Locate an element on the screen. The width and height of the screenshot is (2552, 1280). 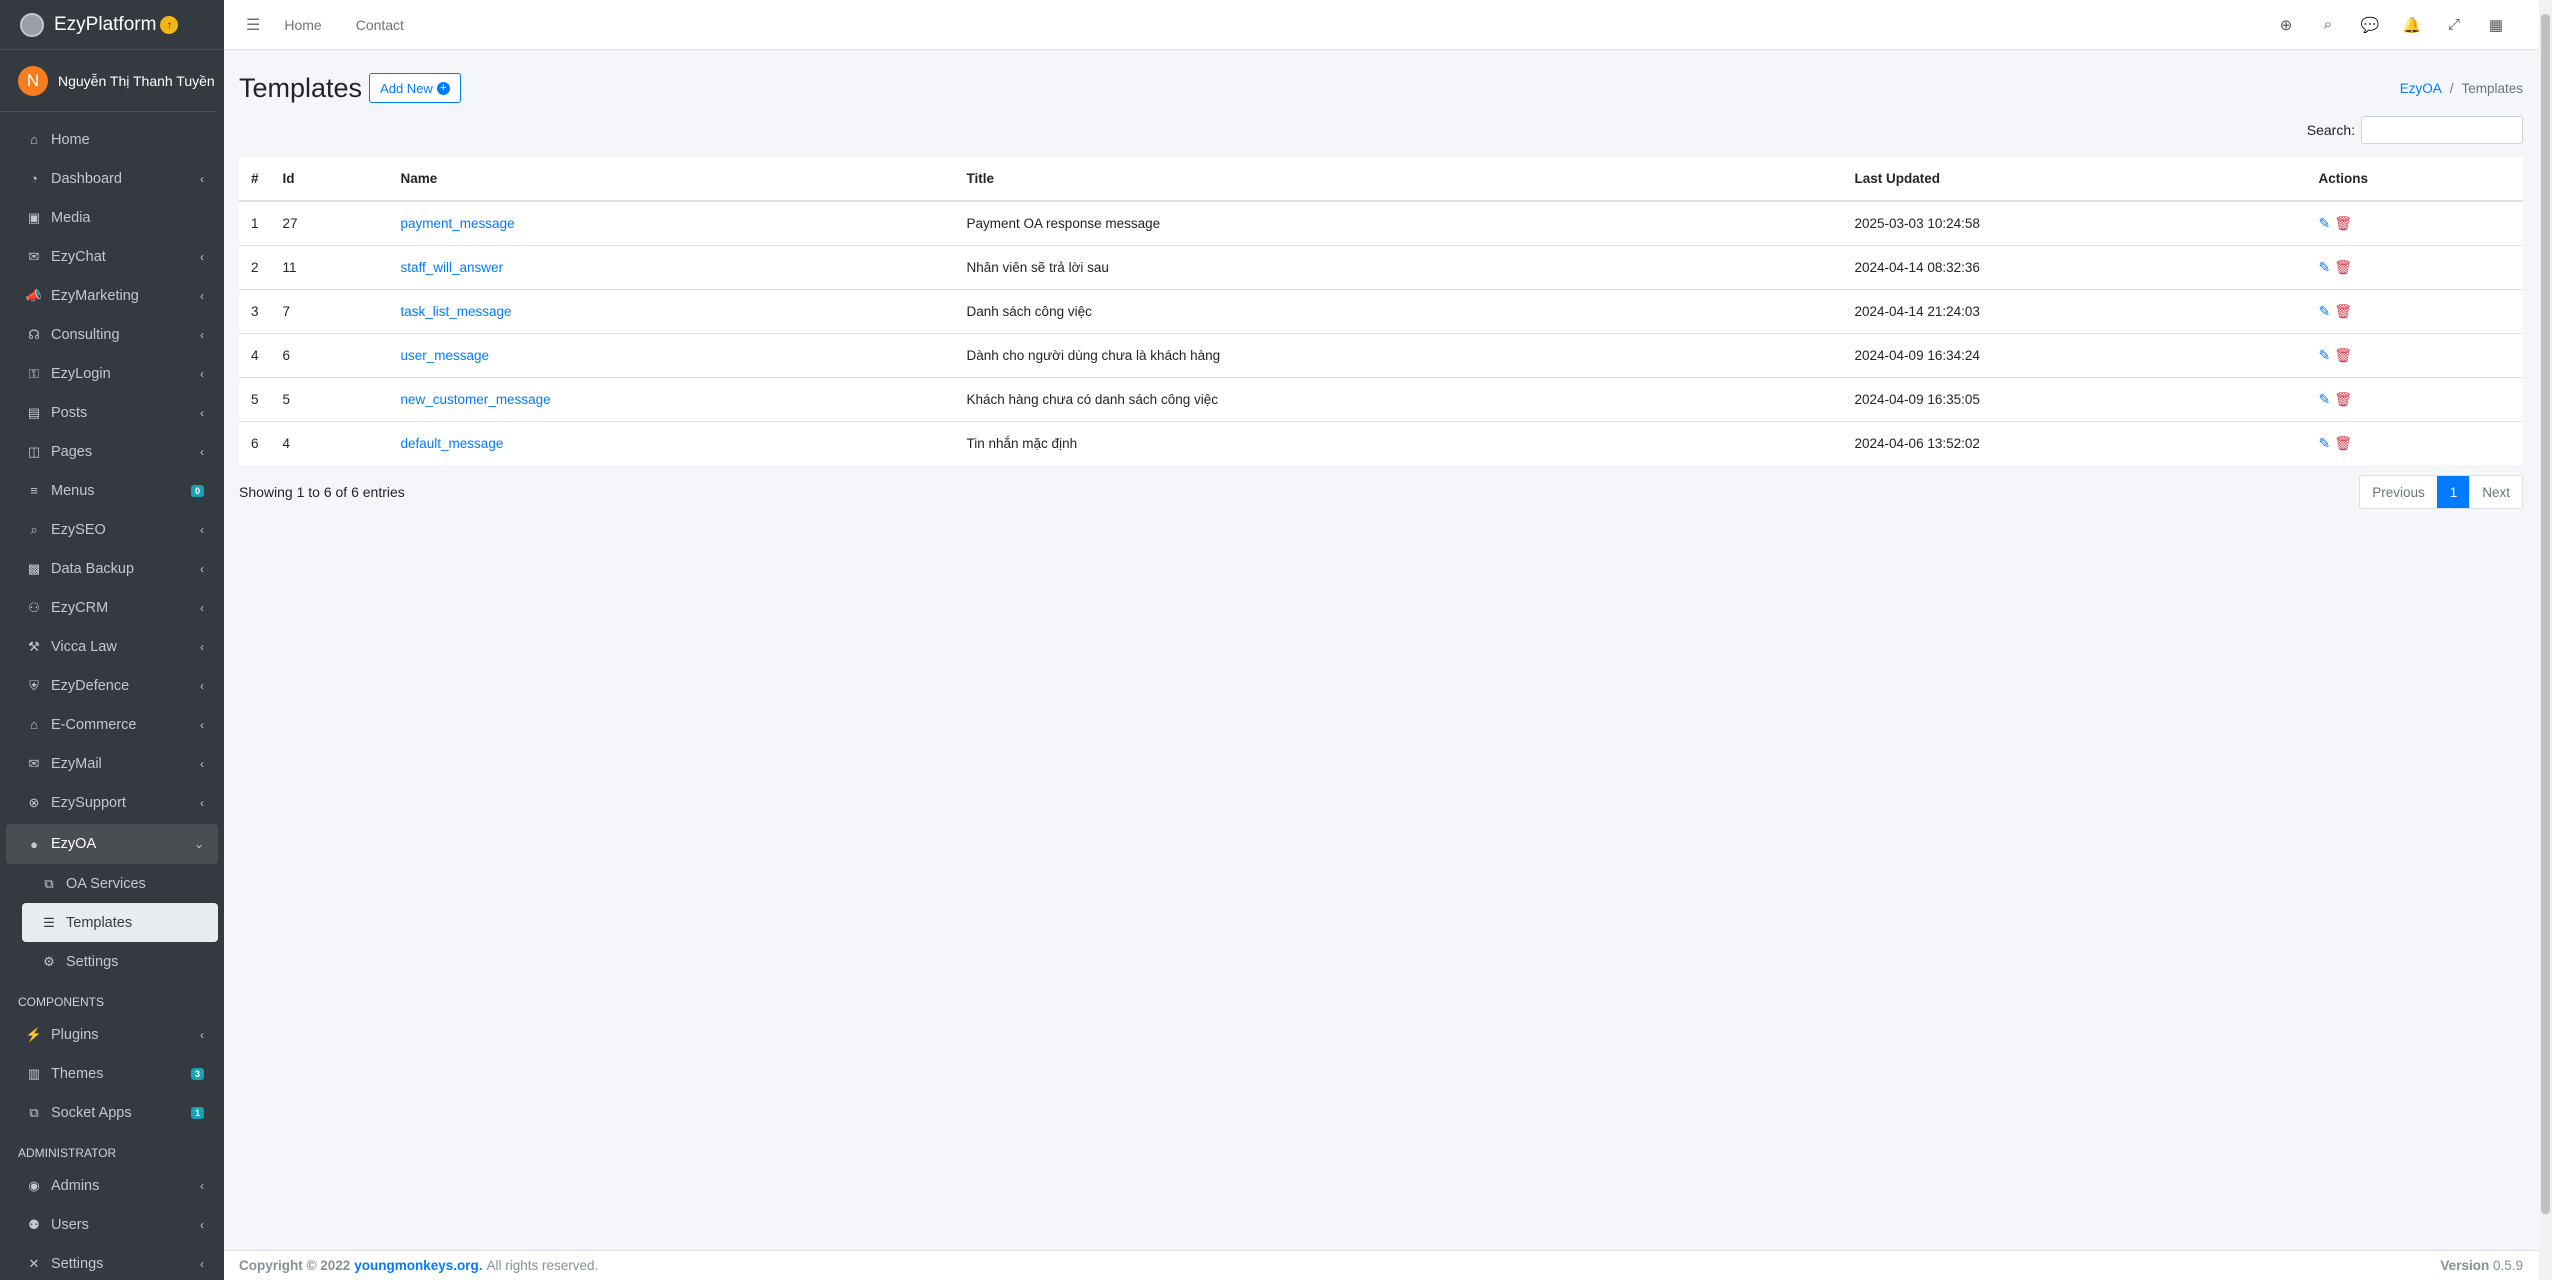
table-cell: 7 is located at coordinates (329, 310).